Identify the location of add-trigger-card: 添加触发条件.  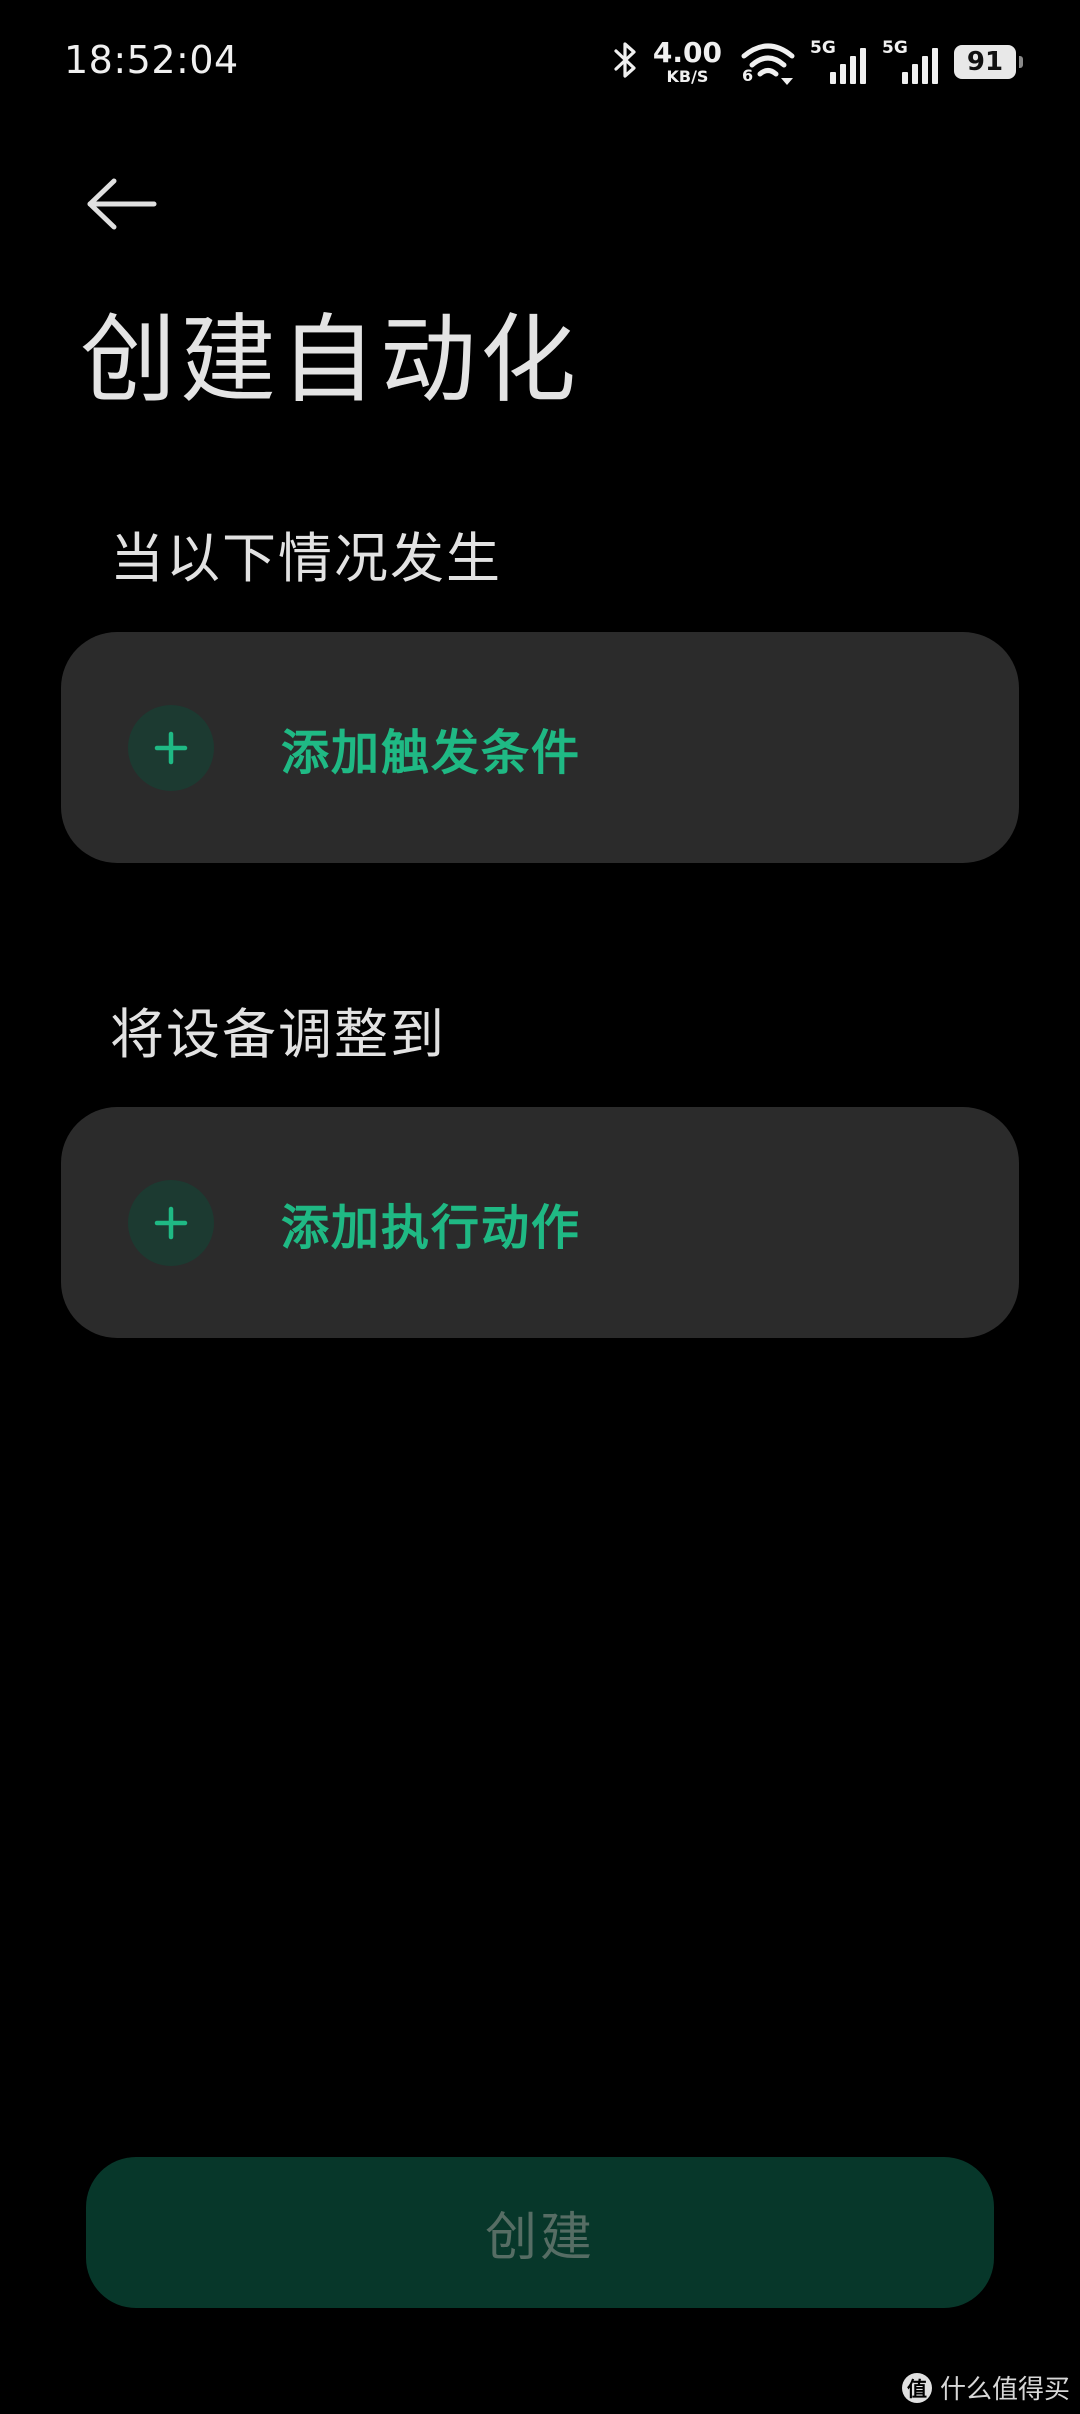
(540, 747).